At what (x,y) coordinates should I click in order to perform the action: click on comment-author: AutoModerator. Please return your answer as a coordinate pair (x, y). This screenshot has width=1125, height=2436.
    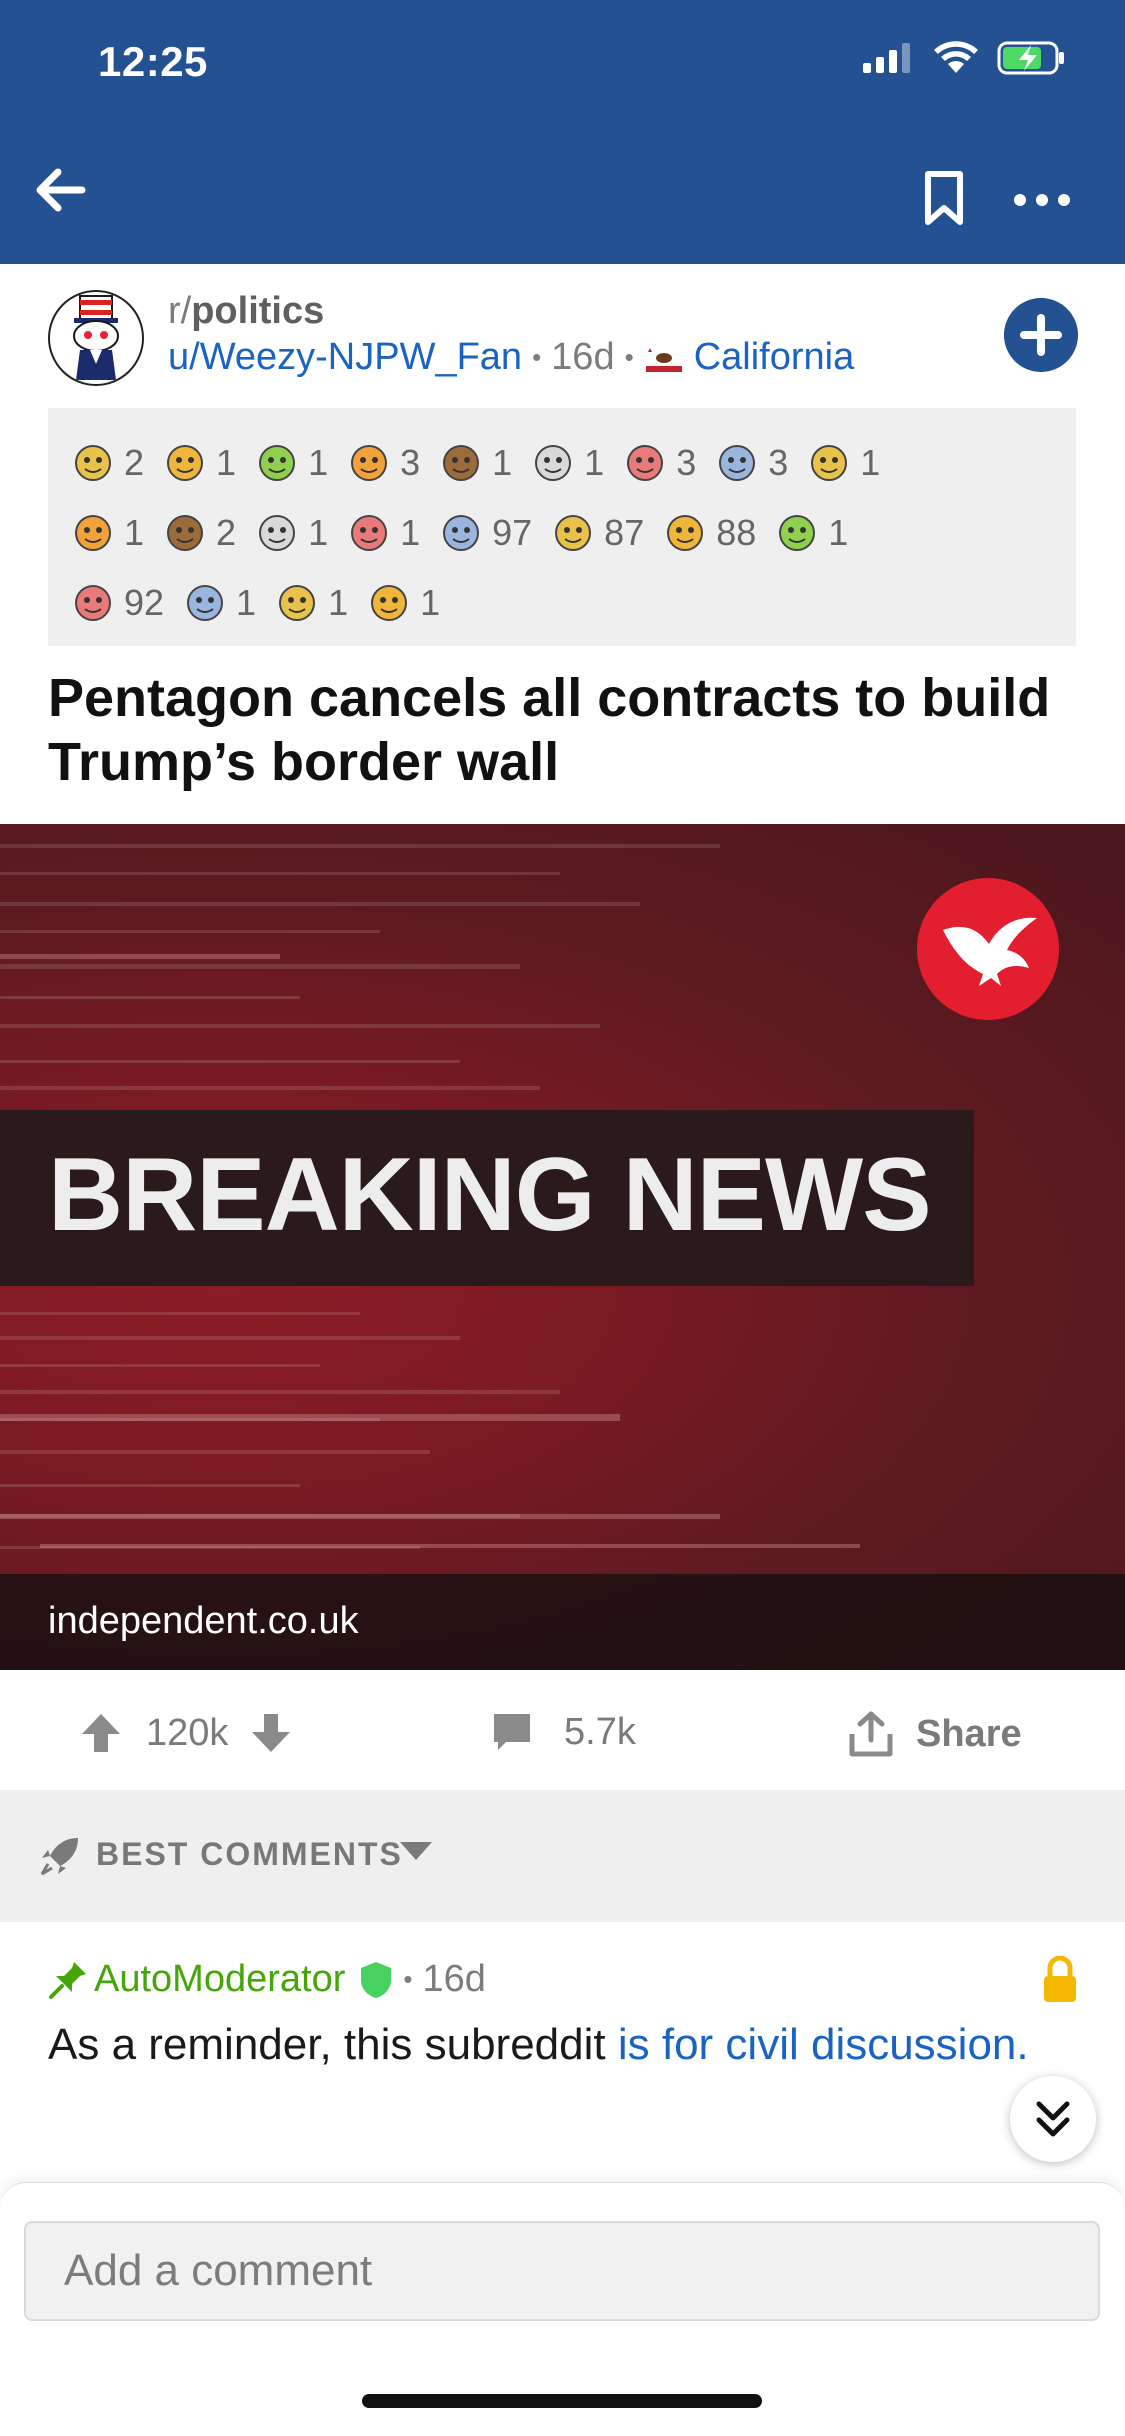
    Looking at the image, I should click on (219, 1979).